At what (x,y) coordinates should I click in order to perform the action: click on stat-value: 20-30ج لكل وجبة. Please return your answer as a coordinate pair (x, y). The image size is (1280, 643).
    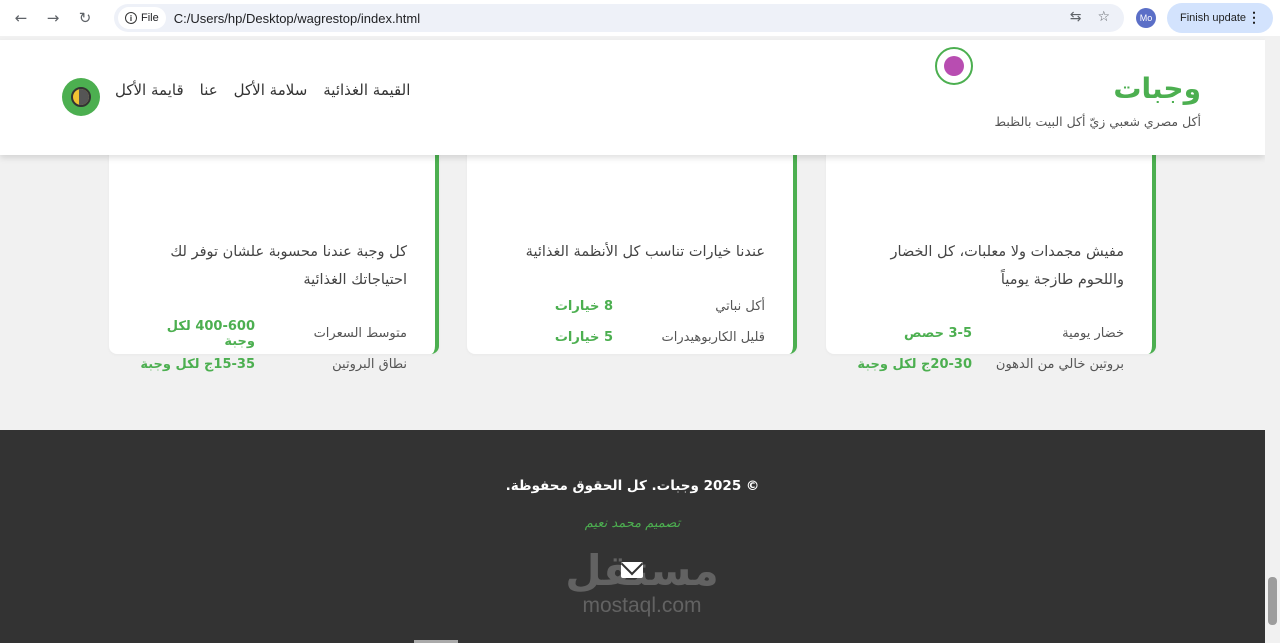
    Looking at the image, I should click on (914, 364).